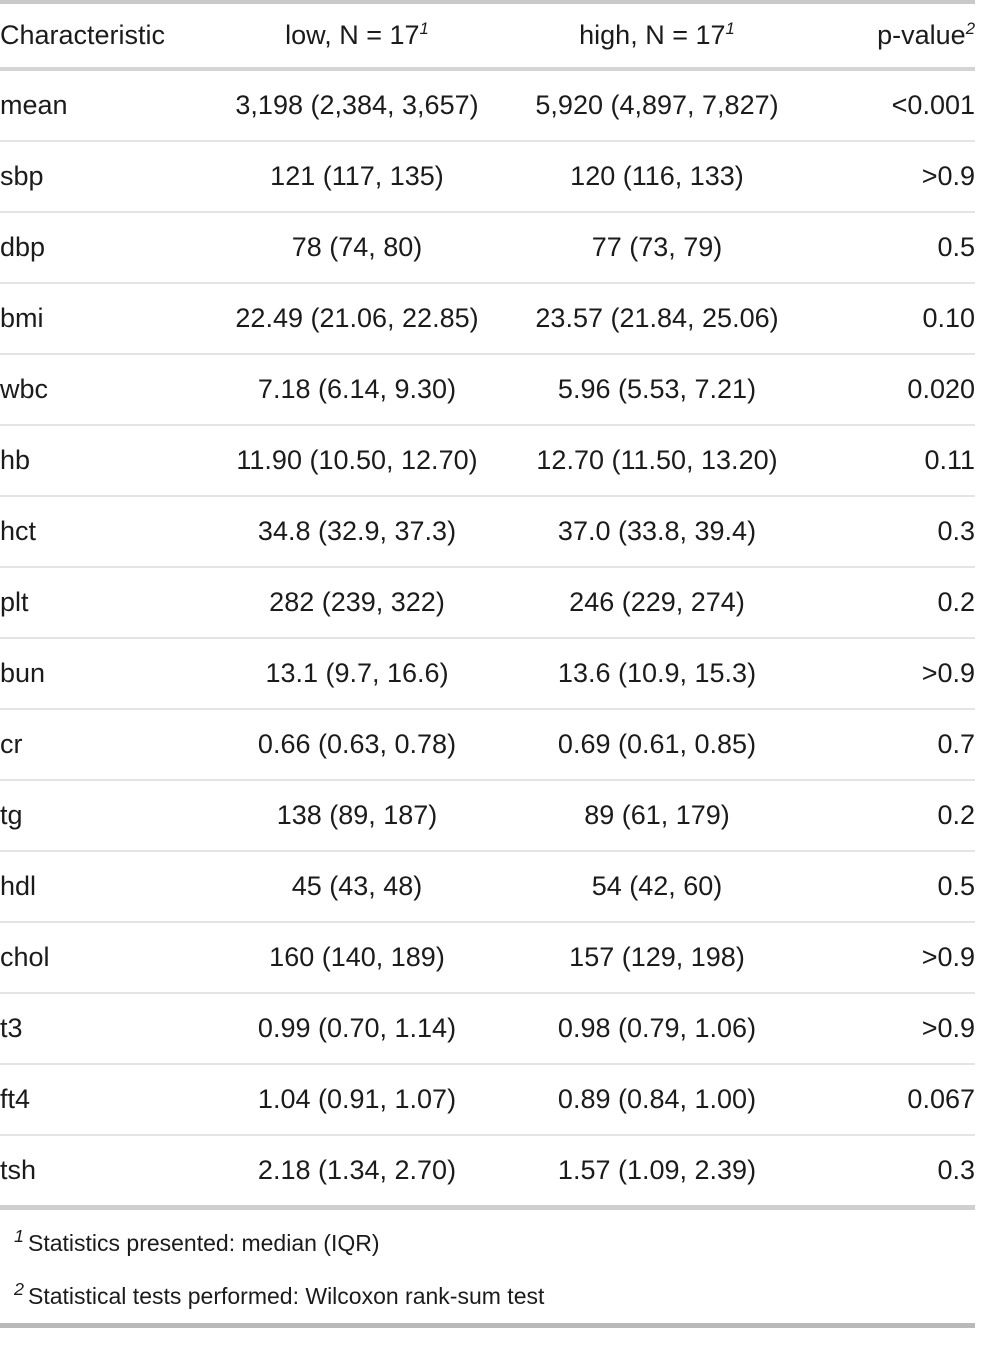 The image size is (986, 1353). I want to click on cell-low: 0.99 (0.70, 1.14), so click(357, 1029).